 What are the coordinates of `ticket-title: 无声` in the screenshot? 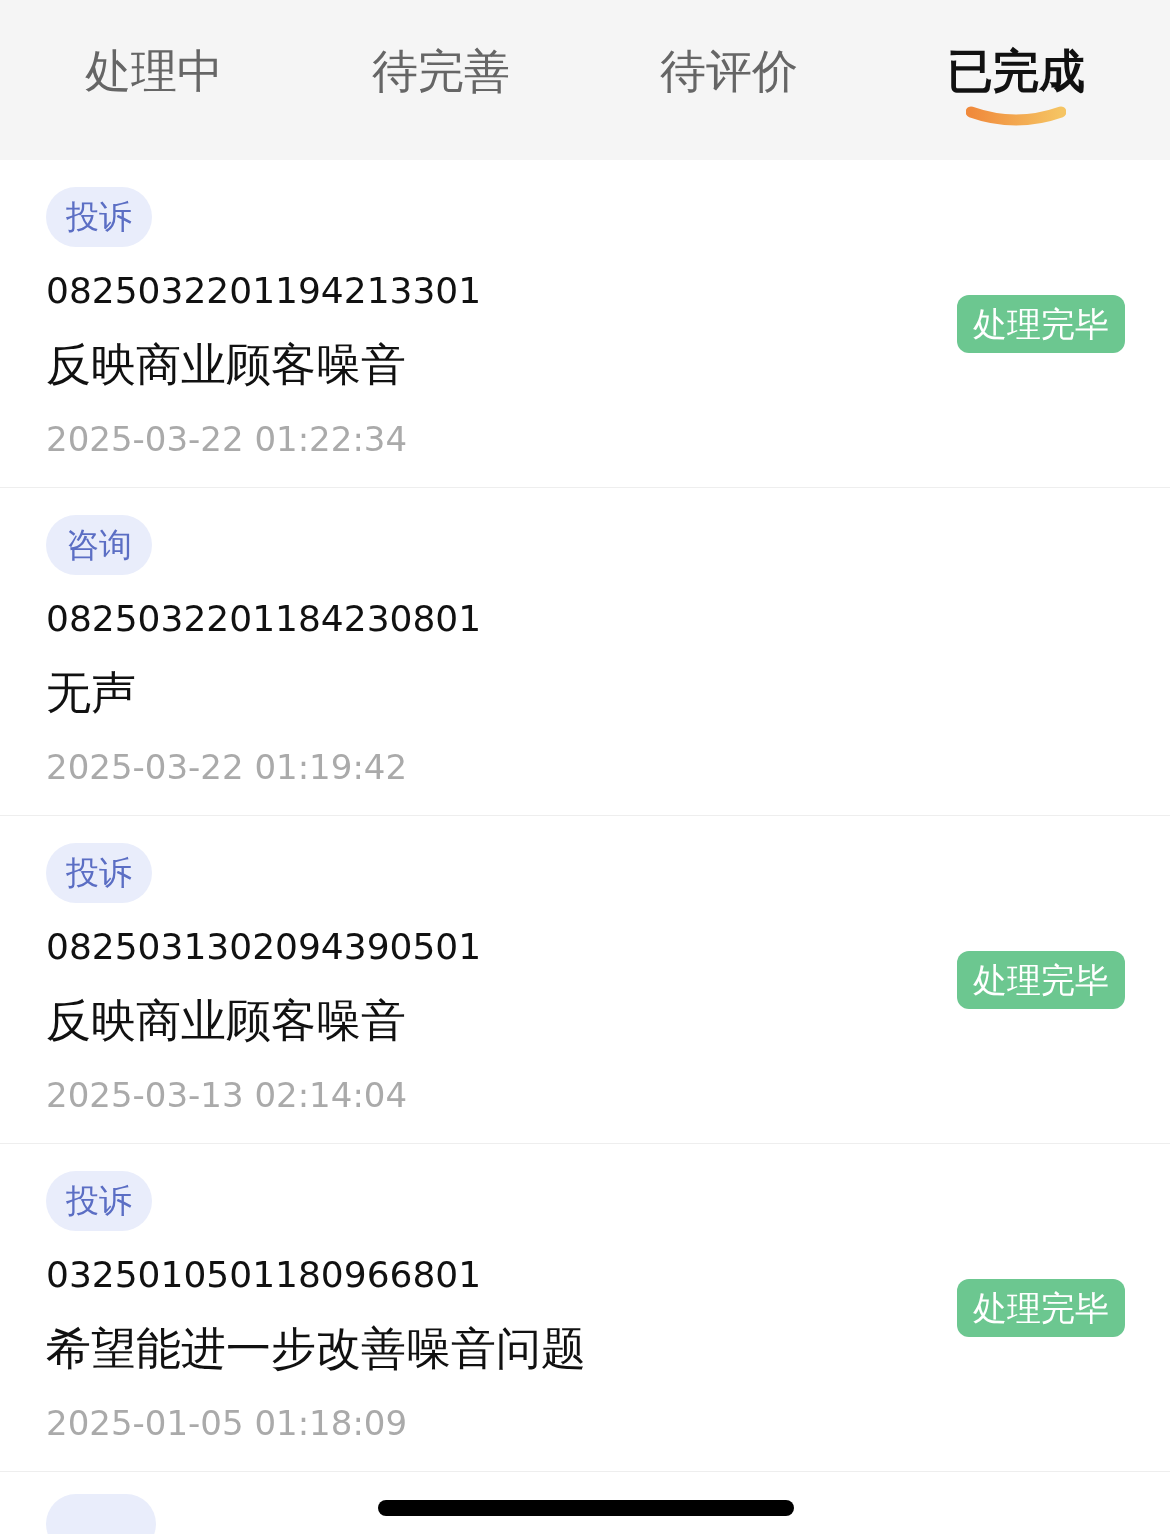 It's located at (91, 692).